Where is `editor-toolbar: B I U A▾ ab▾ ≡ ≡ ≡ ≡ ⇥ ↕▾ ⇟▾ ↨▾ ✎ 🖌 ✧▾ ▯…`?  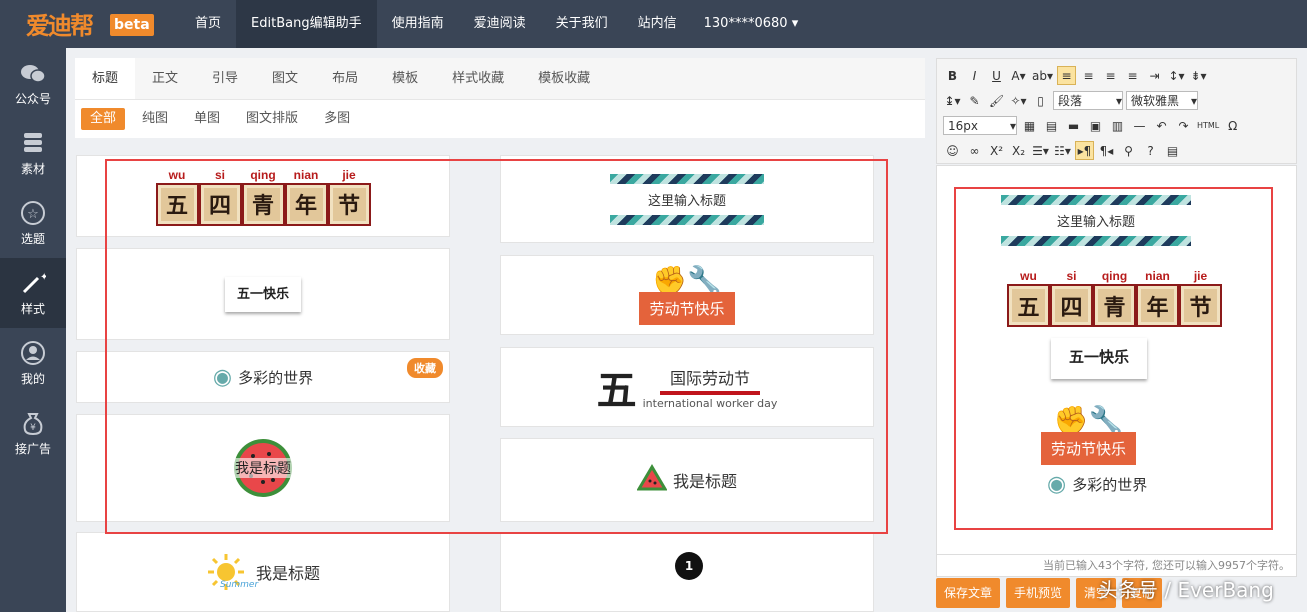 editor-toolbar: B I U A▾ ab▾ ≡ ≡ ≡ ≡ ⇥ ↕▾ ⇟▾ ↨▾ ✎ 🖌 ✧▾ ▯… is located at coordinates (1116, 111).